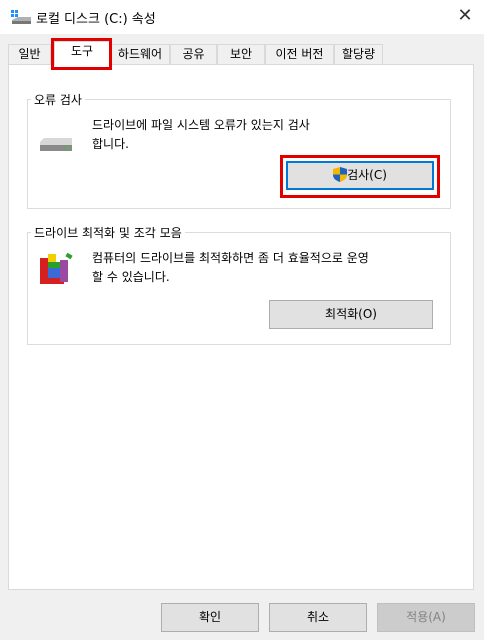 The image size is (484, 640). I want to click on tab-previous-versions: 이전 버전, so click(299, 54).